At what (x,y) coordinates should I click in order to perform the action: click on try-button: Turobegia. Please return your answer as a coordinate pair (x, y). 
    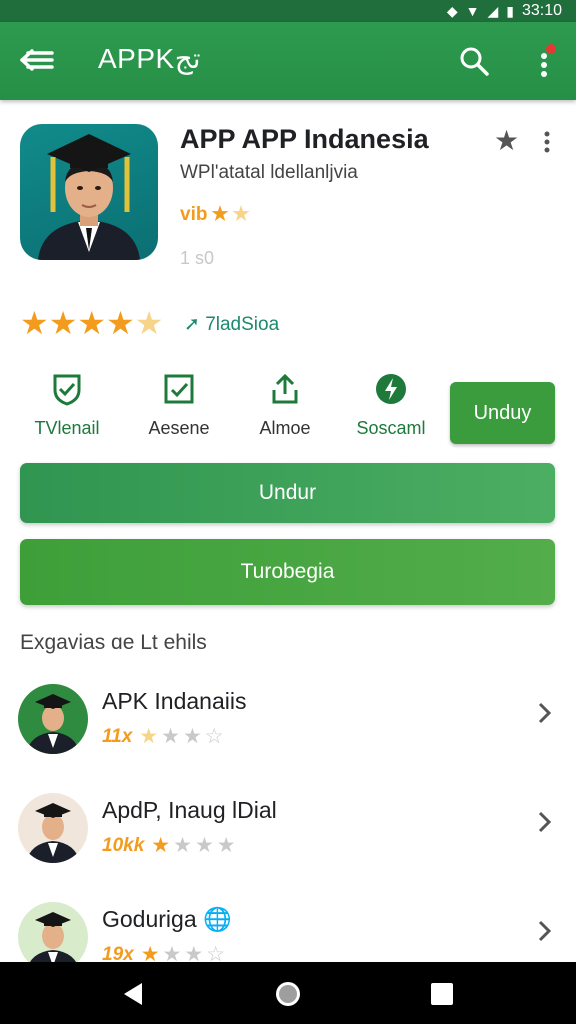
    Looking at the image, I should click on (287, 572).